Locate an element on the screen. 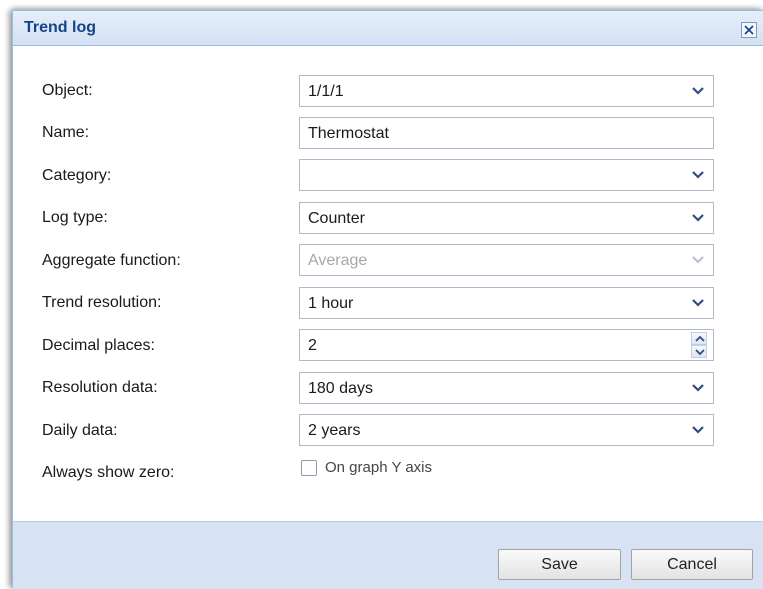 The image size is (763, 589). category-dropdown-trigger is located at coordinates (698, 175).